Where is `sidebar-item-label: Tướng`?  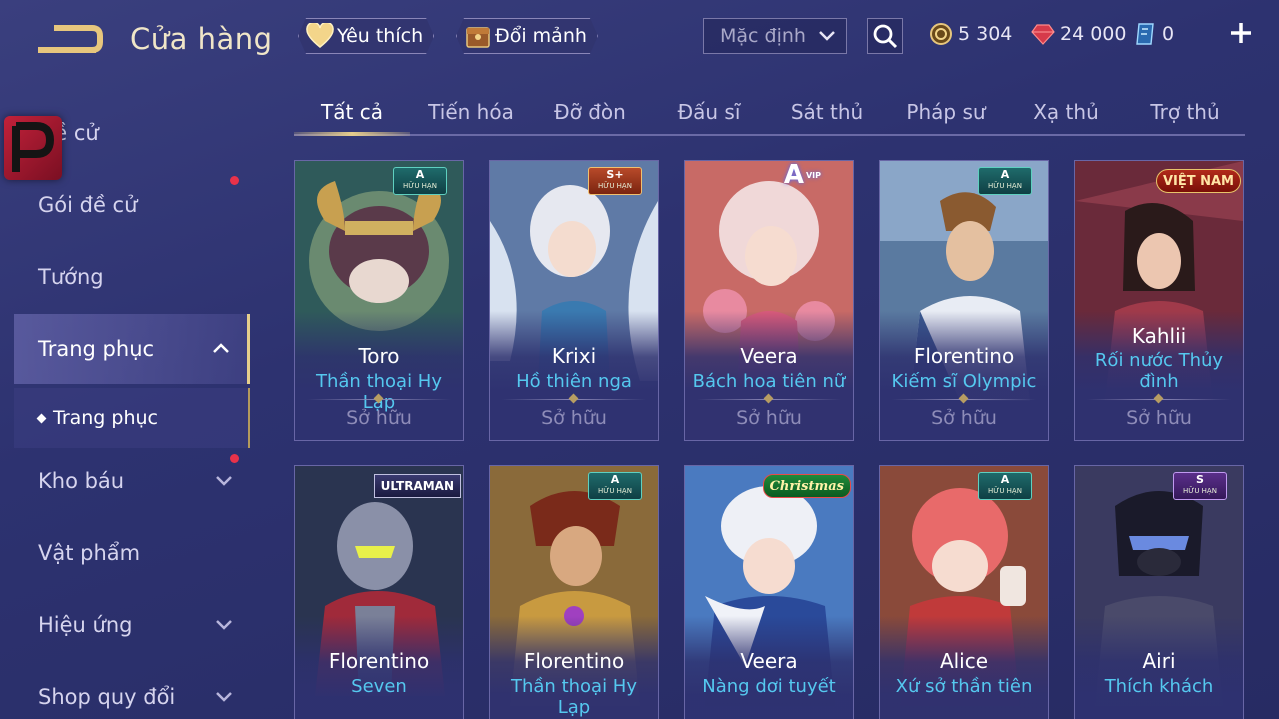
sidebar-item-label: Tướng is located at coordinates (71, 277).